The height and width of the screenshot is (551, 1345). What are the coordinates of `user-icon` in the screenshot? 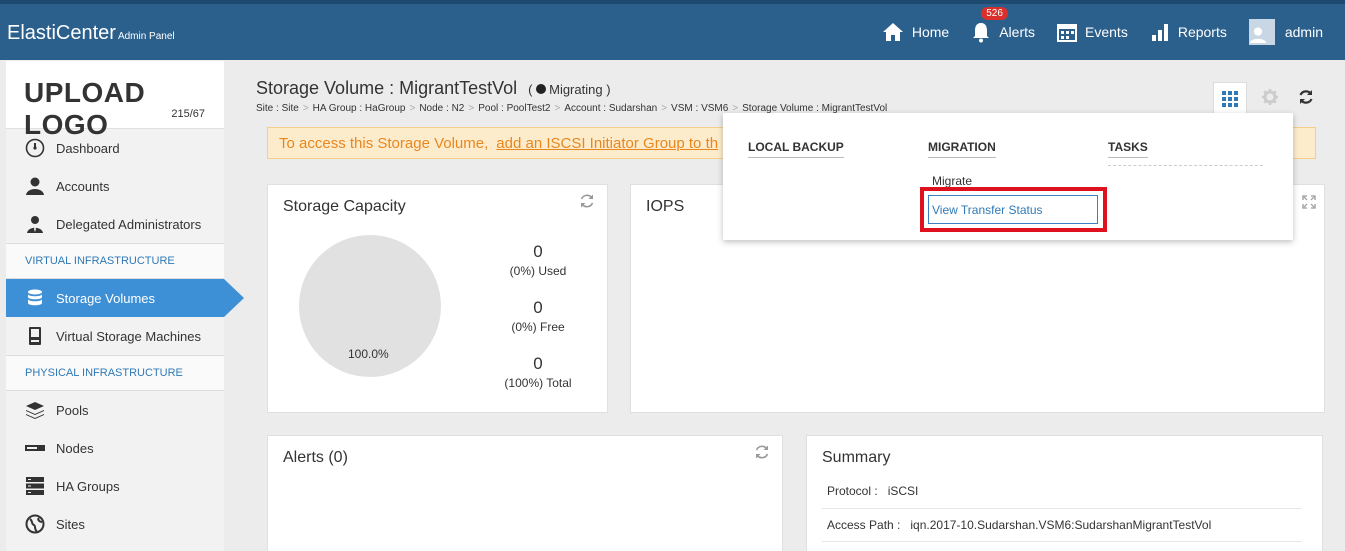 It's located at (35, 186).